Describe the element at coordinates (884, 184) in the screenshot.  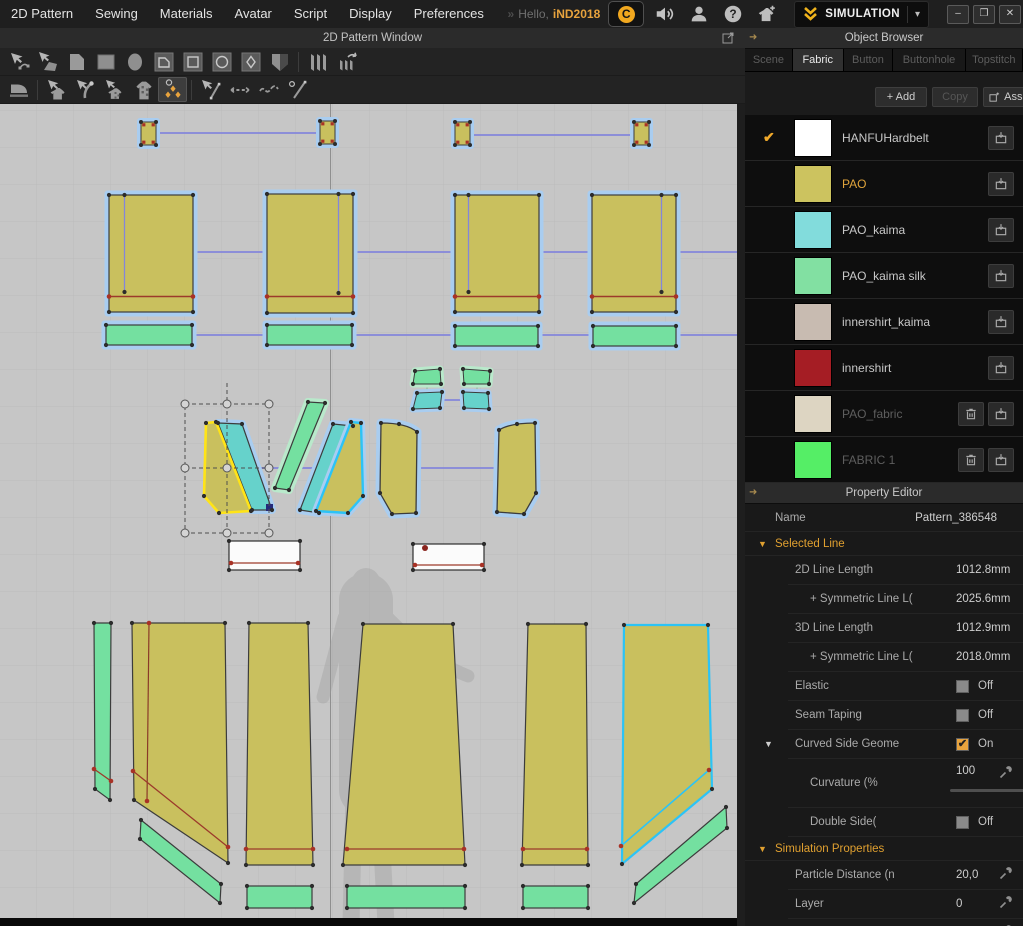
I see `fabric-row: PAO` at that location.